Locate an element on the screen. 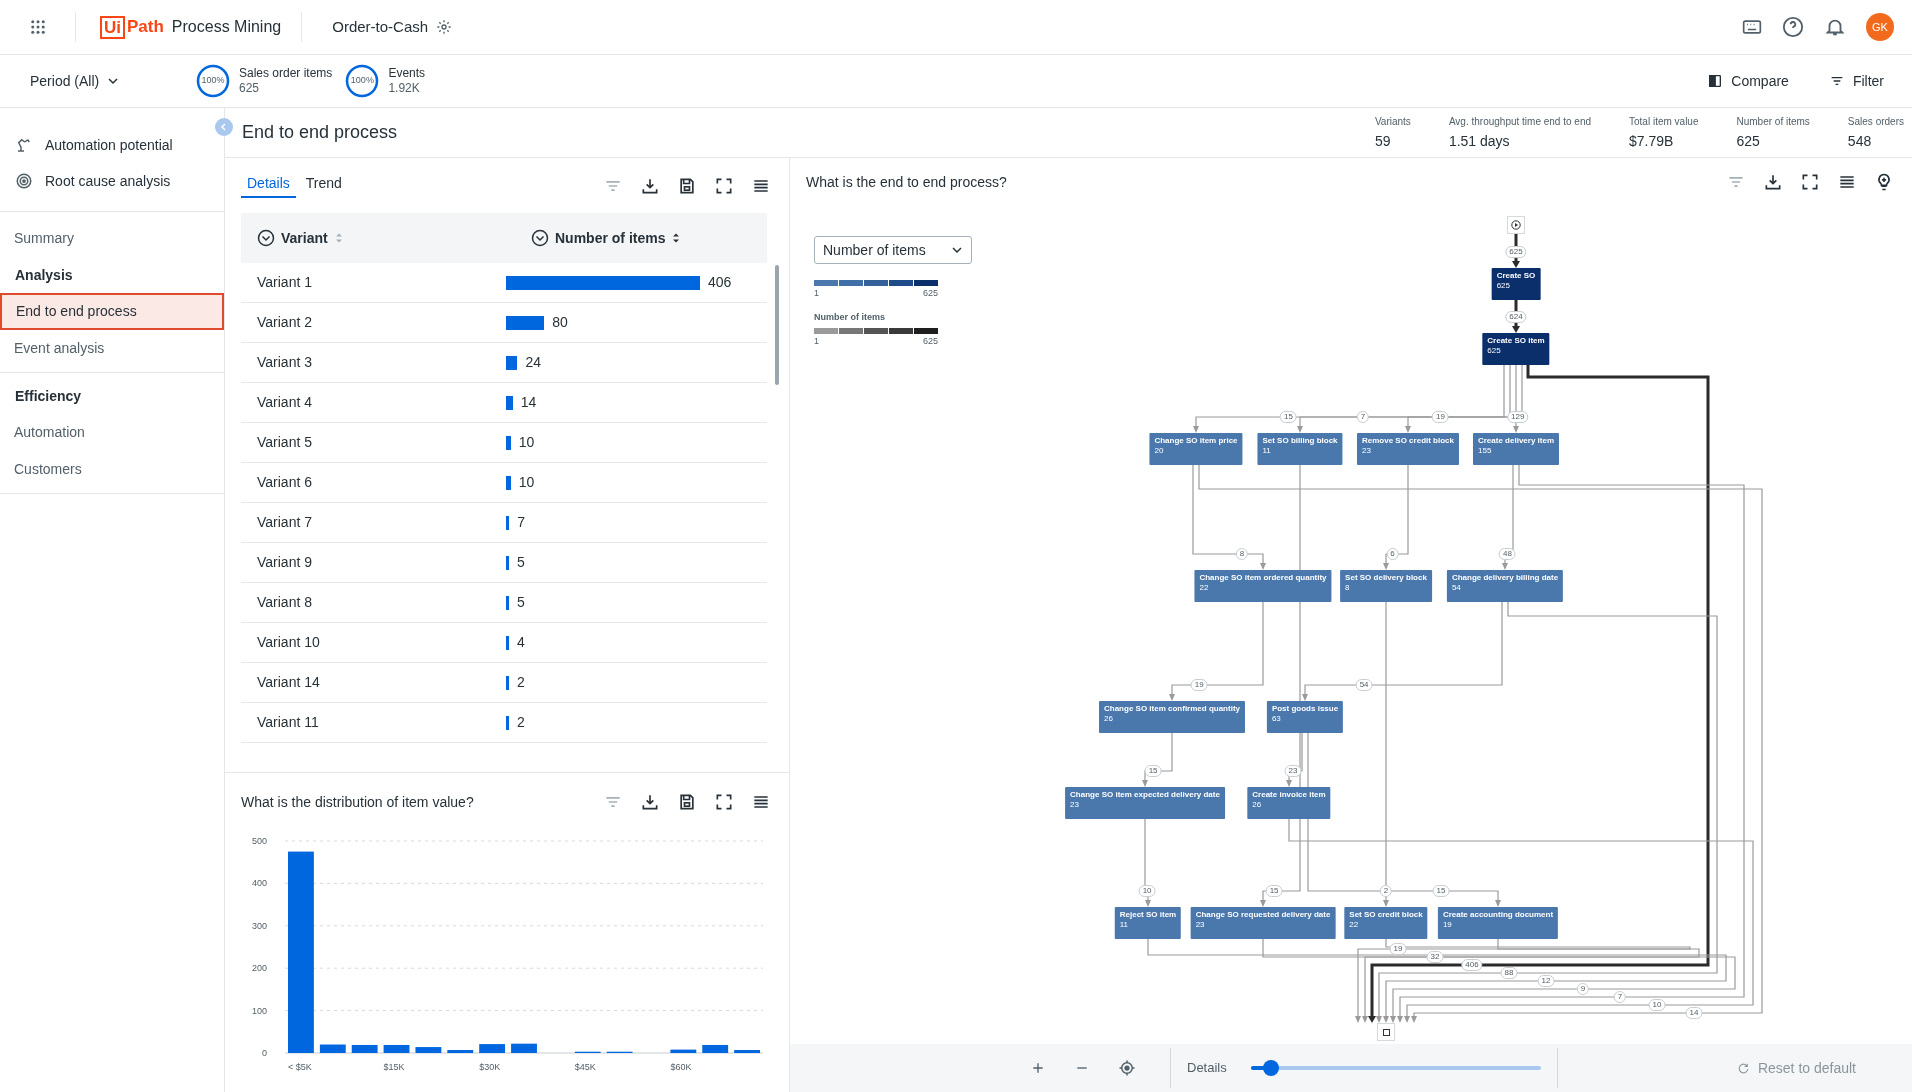 The height and width of the screenshot is (1092, 1912). sidebar-item: Event analysis is located at coordinates (112, 348).